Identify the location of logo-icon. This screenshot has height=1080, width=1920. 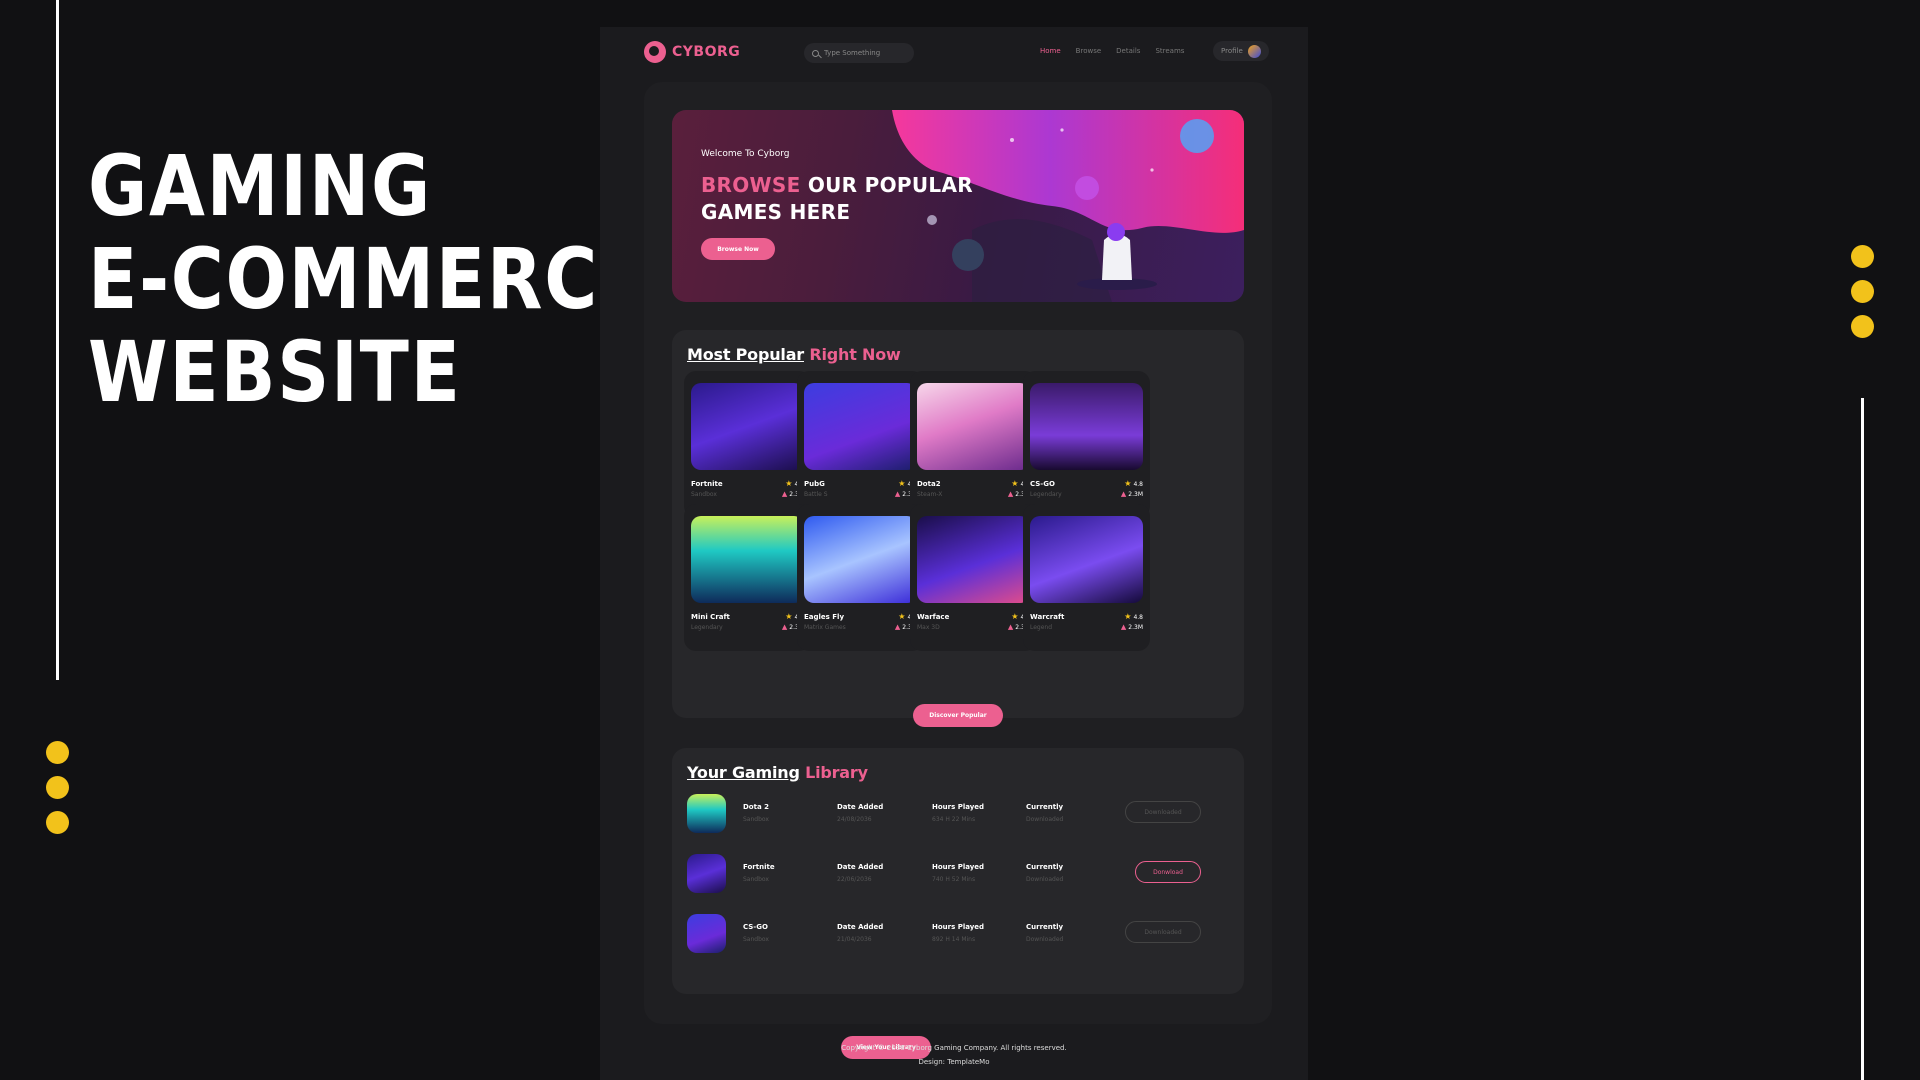
(655, 52).